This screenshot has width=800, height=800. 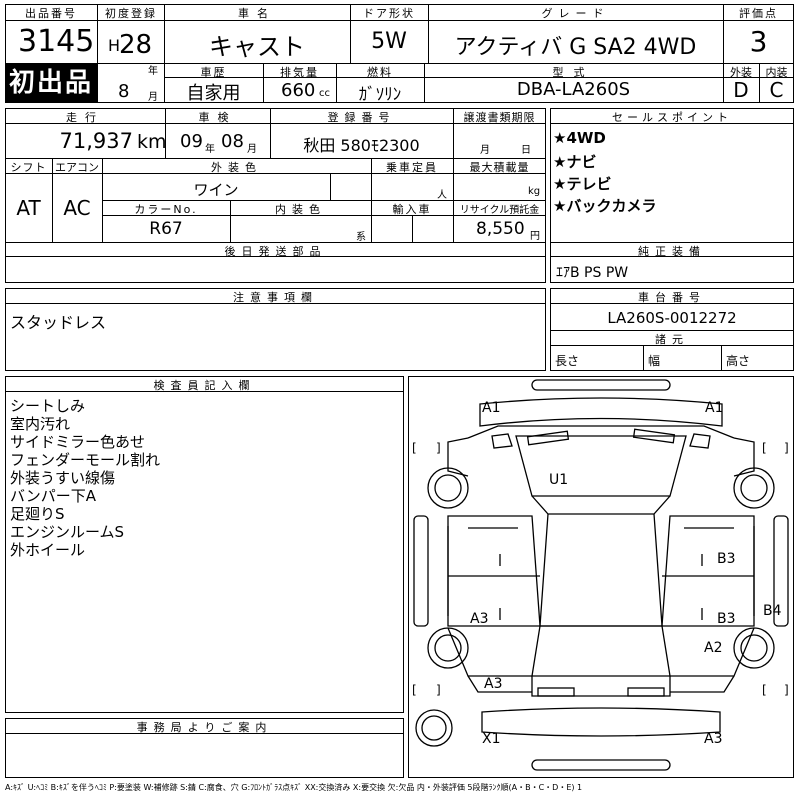 What do you see at coordinates (672, 339) in the screenshot?
I see `specs-label: 諸元` at bounding box center [672, 339].